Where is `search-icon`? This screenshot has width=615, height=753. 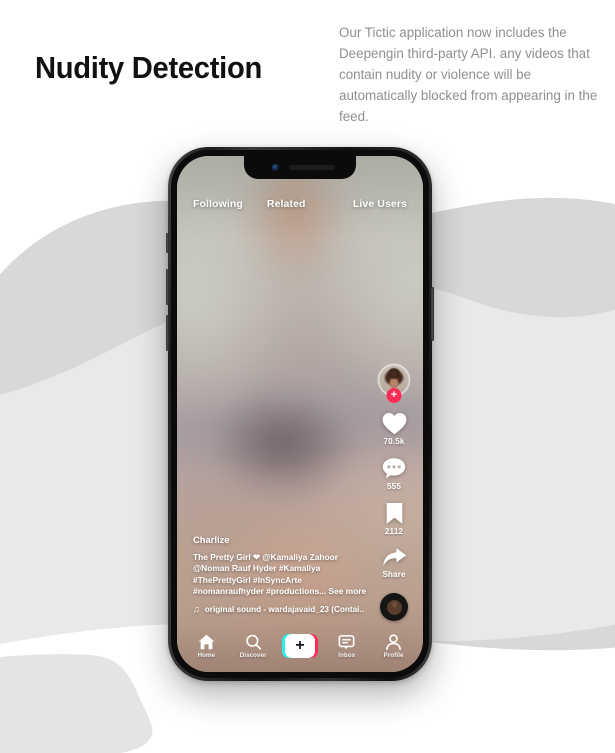
search-icon is located at coordinates (253, 642).